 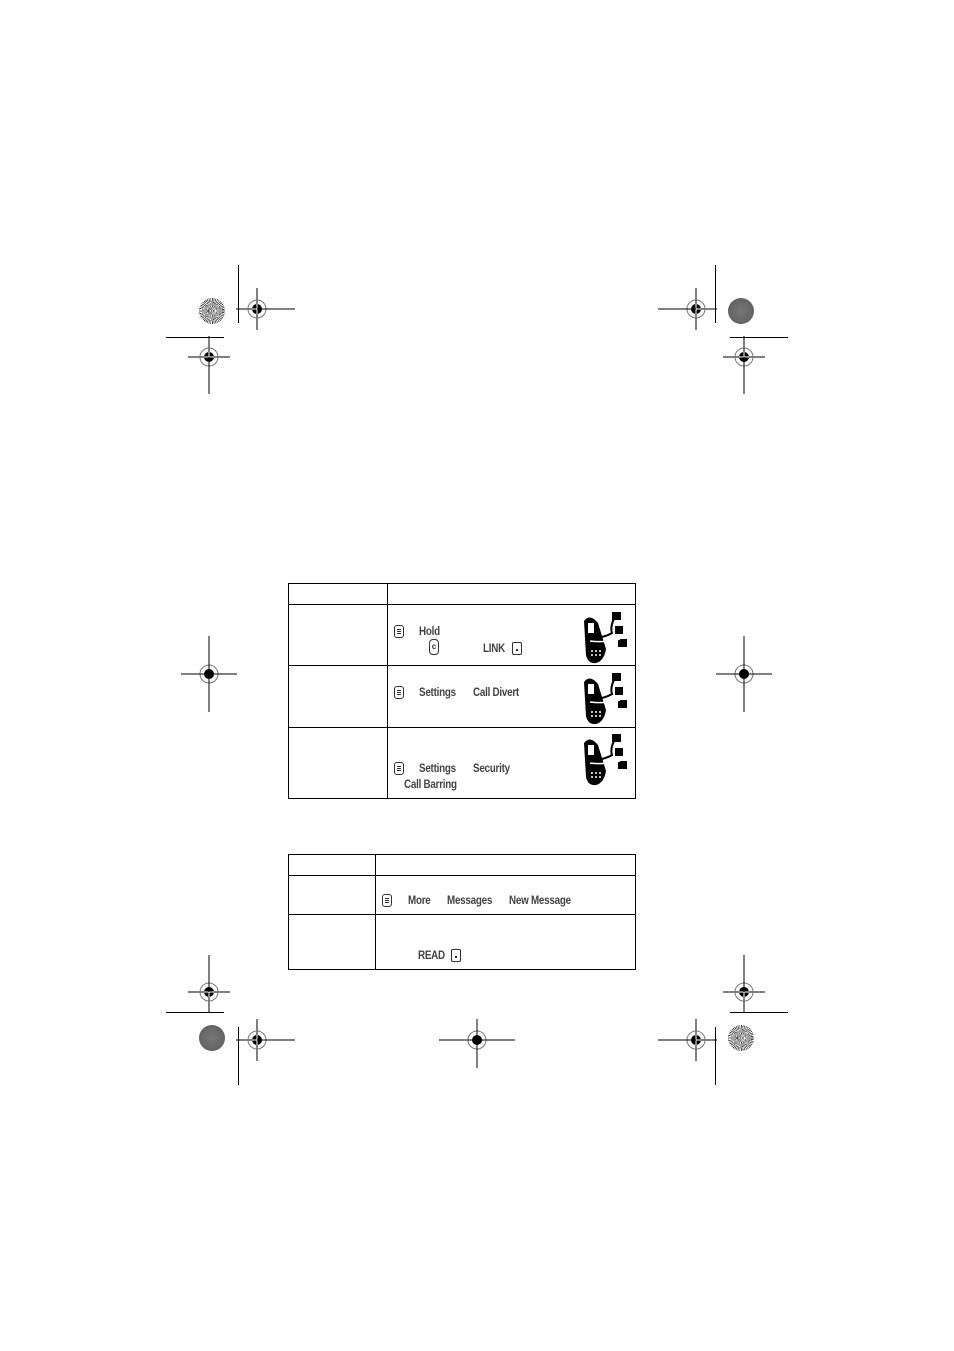 I want to click on key-link: LINK, so click(x=494, y=648).